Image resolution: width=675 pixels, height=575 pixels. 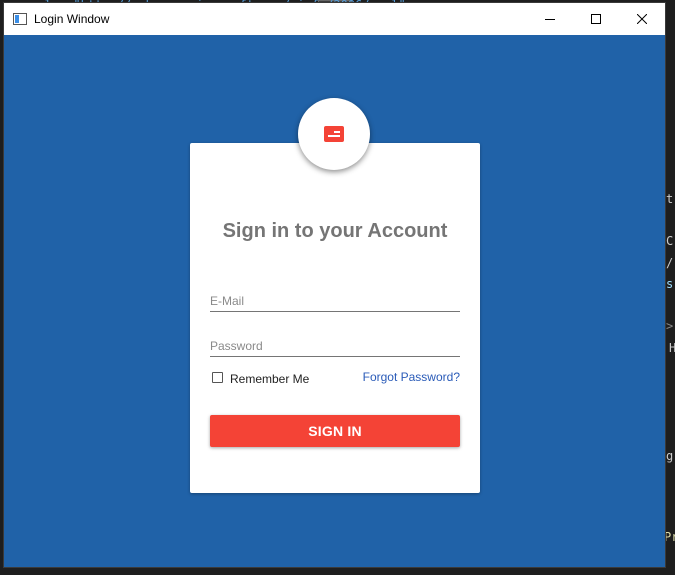 I want to click on window-controls, so click(x=596, y=19).